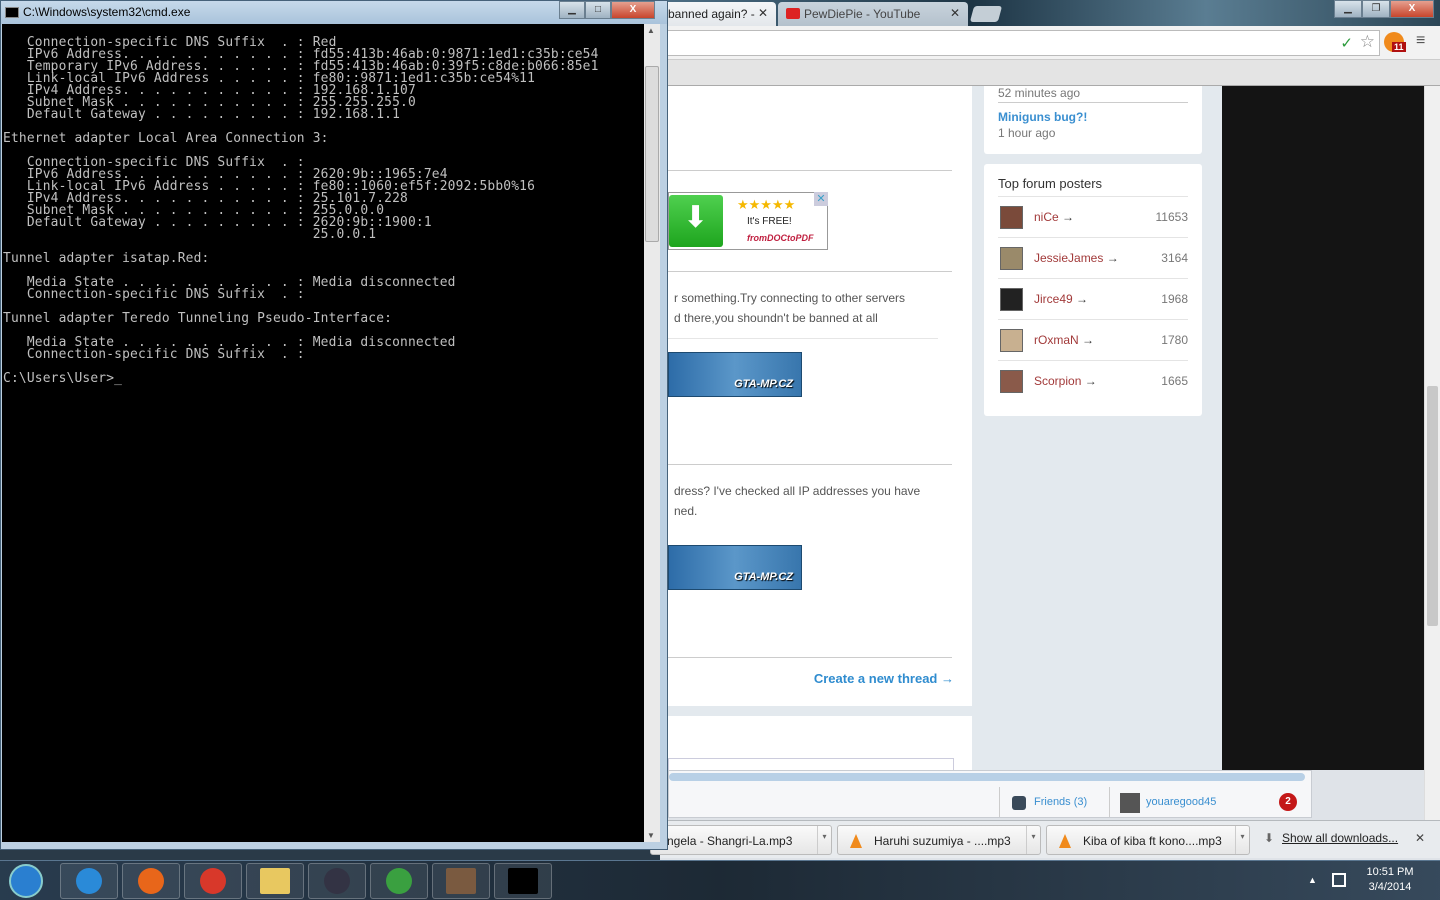  Describe the element at coordinates (151, 881) in the screenshot. I see `taskbar-firefox` at that location.